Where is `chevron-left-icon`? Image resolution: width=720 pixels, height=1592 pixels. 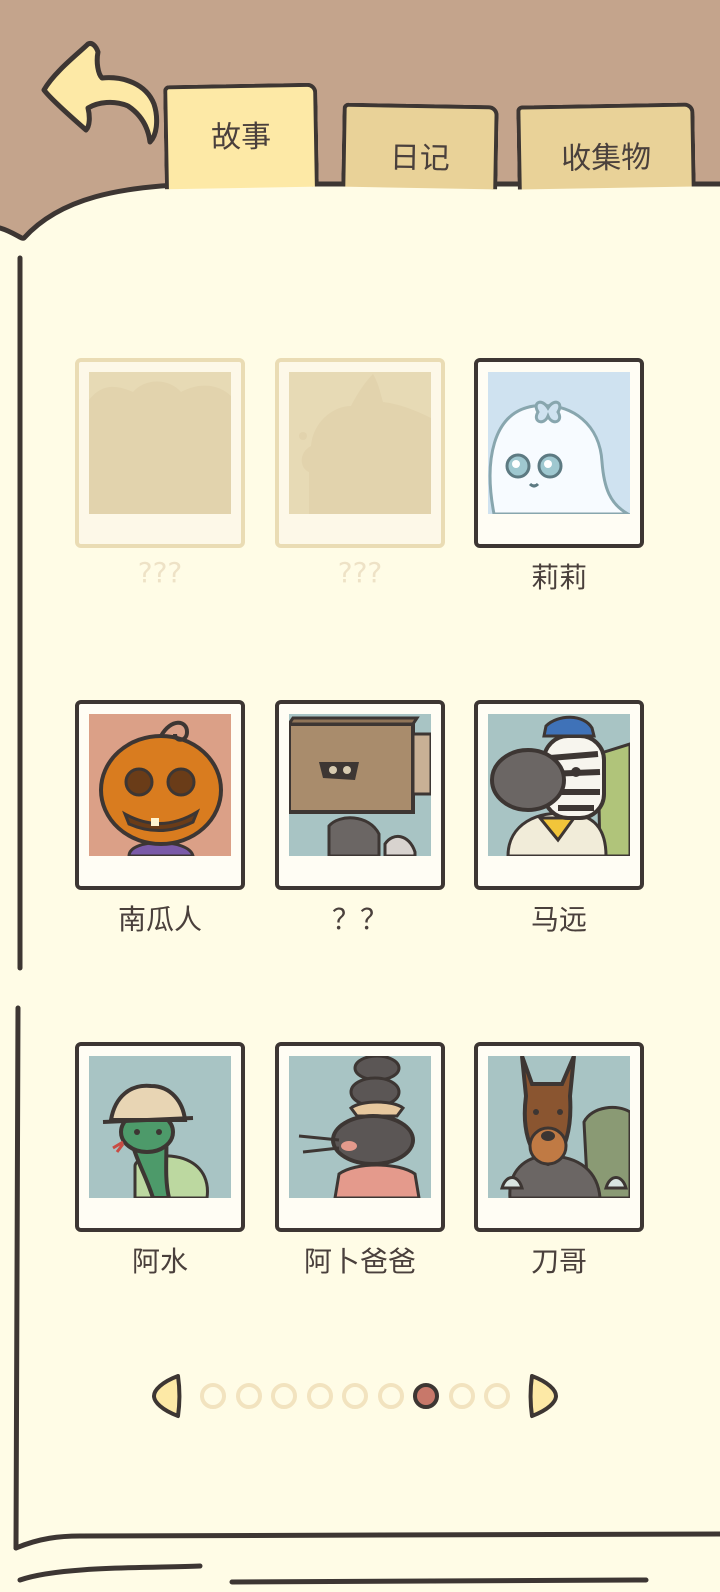 chevron-left-icon is located at coordinates (167, 1396).